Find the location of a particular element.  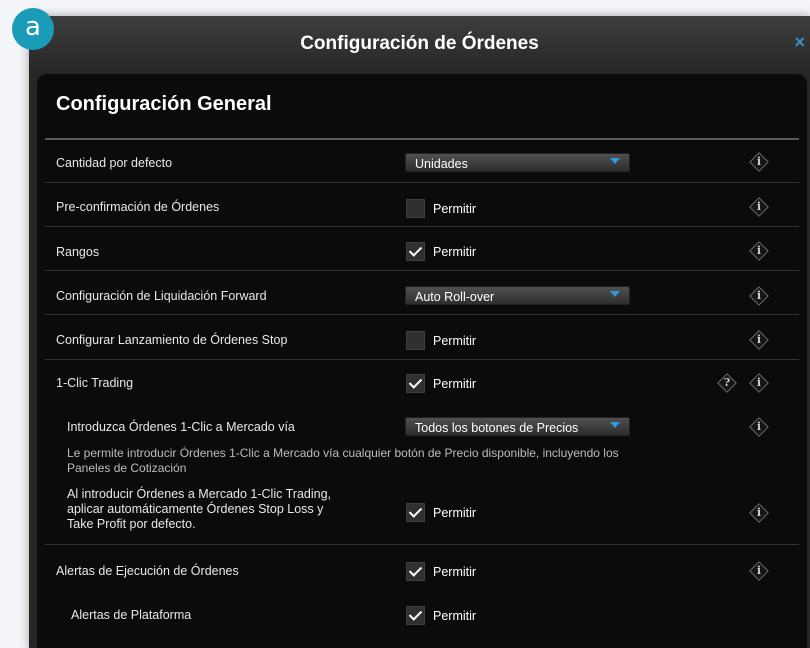

close-icon: × is located at coordinates (799, 42).